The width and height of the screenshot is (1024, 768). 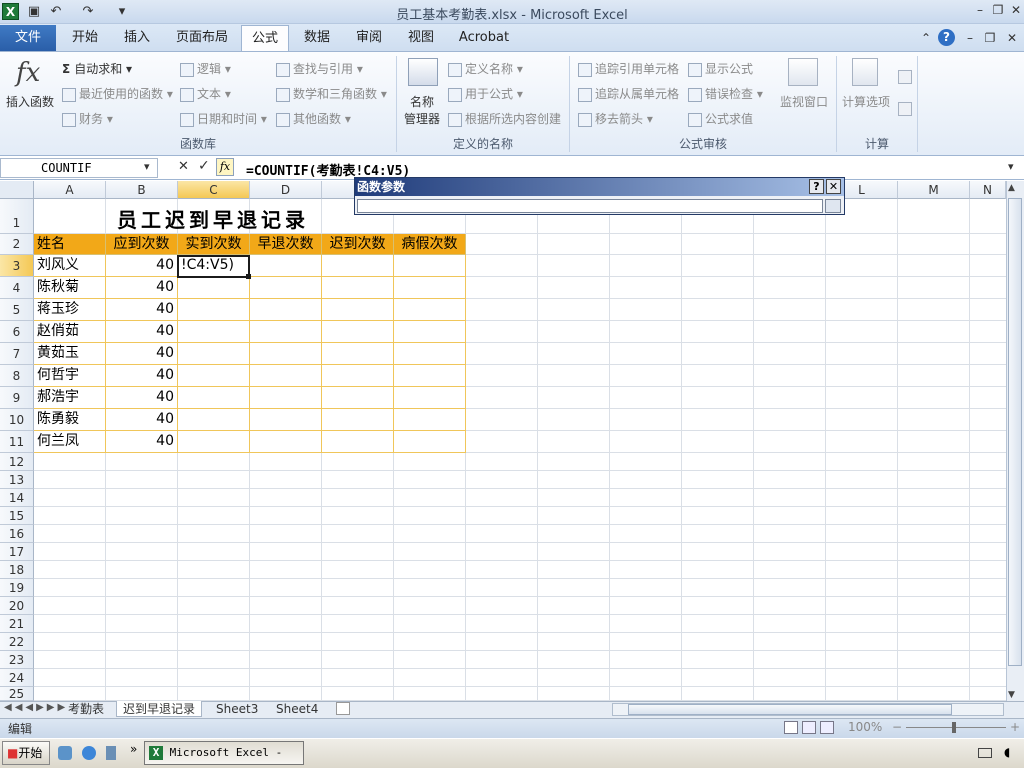 I want to click on zoom-slider, so click(x=956, y=727).